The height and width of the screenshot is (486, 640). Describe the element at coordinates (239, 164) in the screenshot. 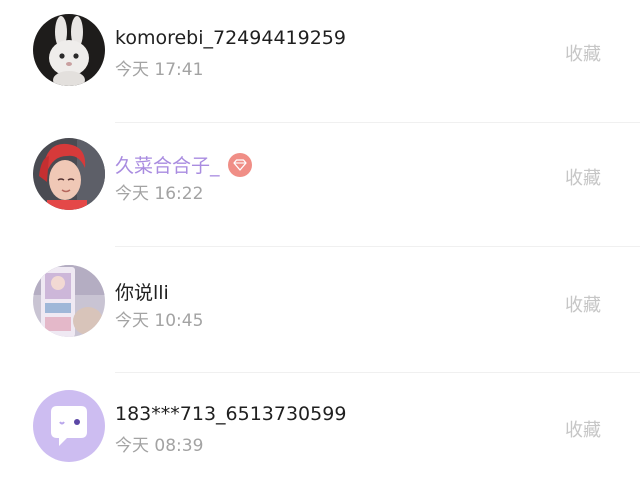

I see `diamond-icon` at that location.